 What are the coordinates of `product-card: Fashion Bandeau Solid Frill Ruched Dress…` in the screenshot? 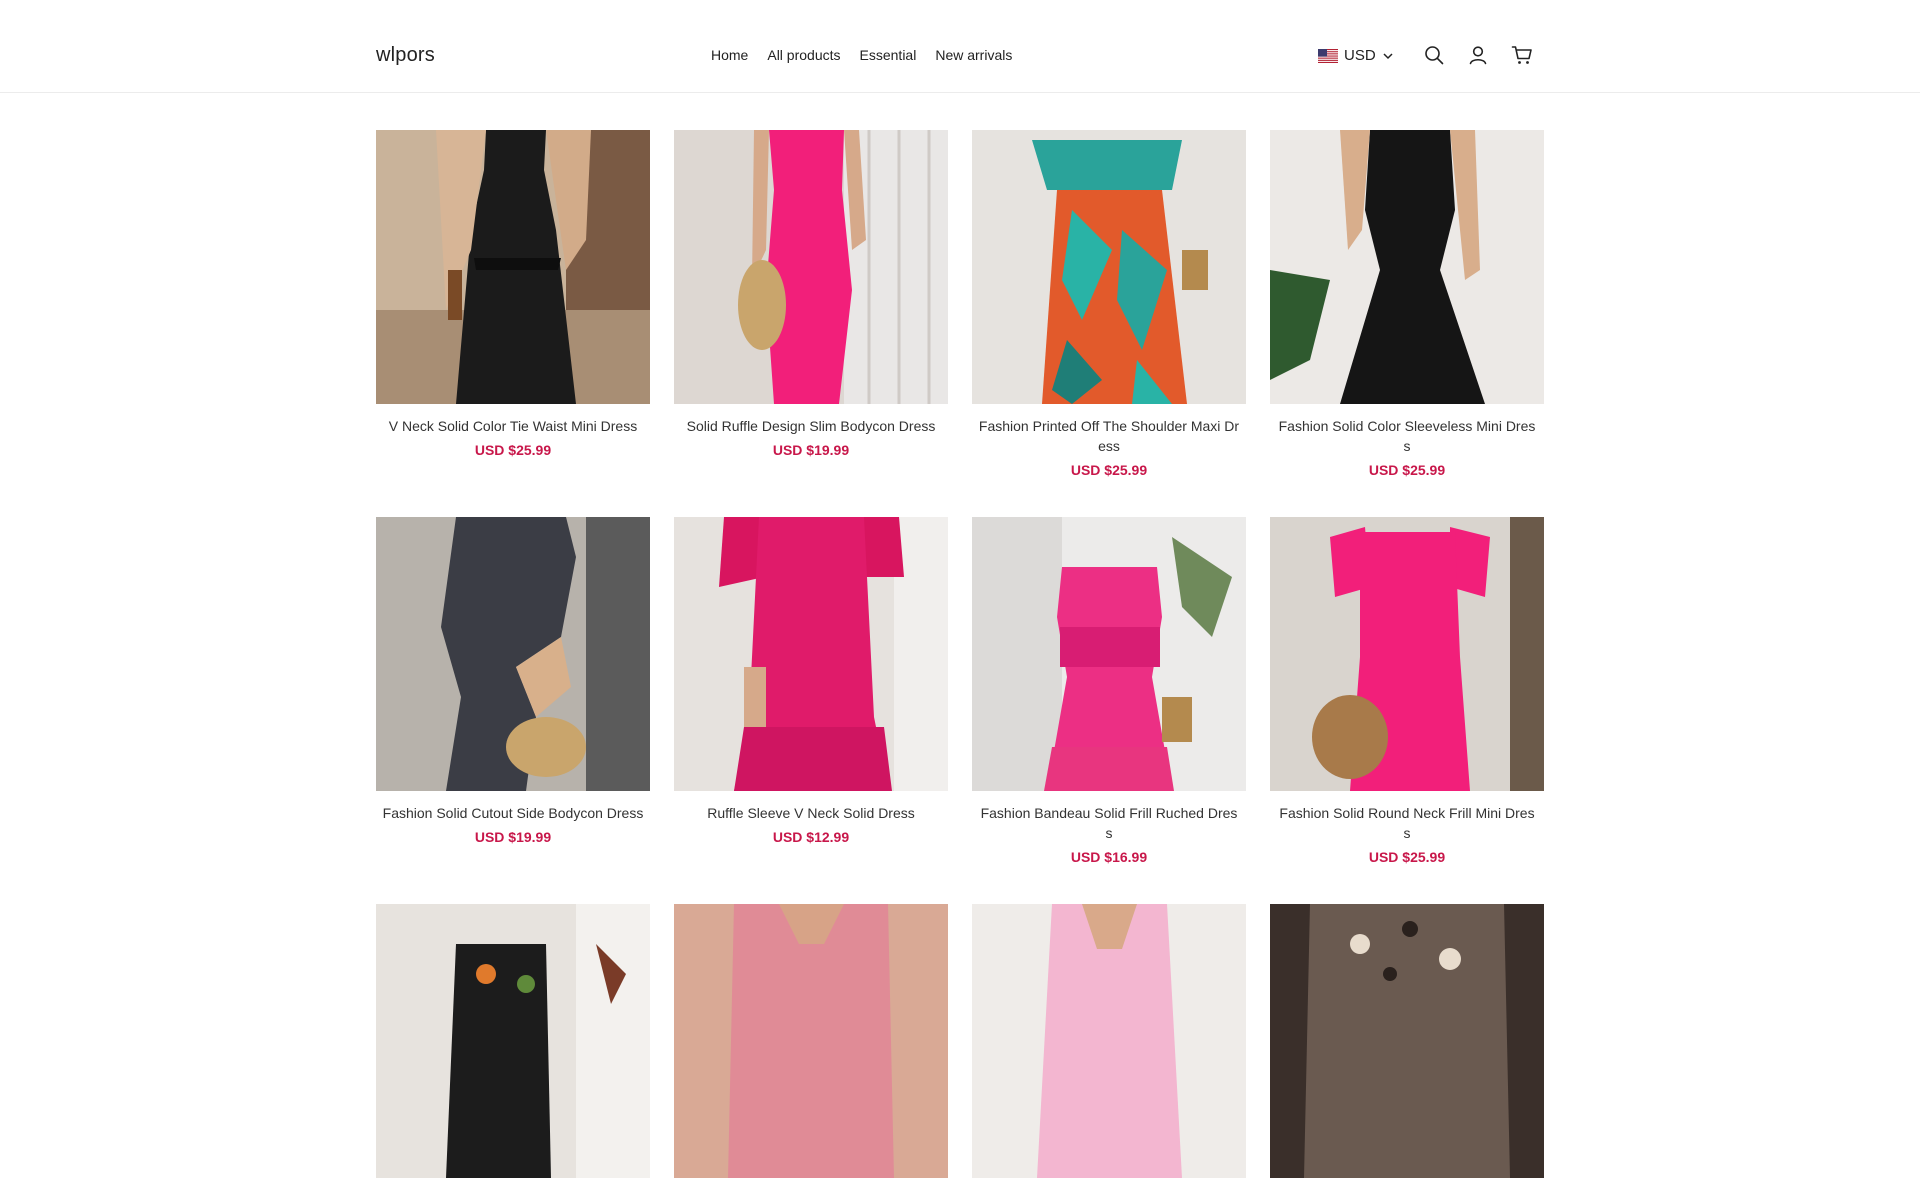 It's located at (1109, 691).